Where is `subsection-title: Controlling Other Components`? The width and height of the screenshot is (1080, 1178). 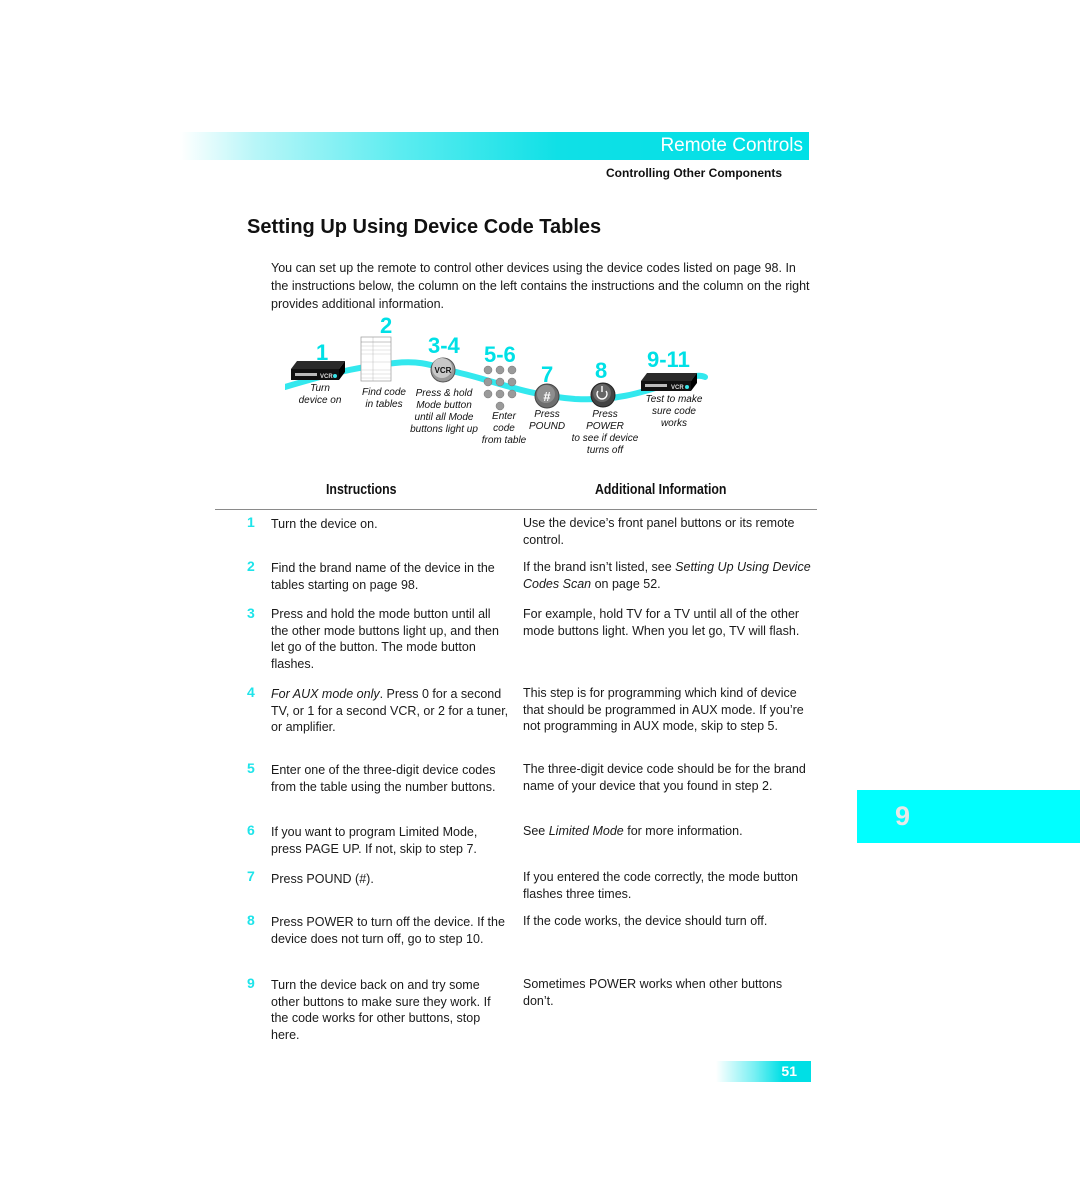
subsection-title: Controlling Other Components is located at coordinates (694, 173).